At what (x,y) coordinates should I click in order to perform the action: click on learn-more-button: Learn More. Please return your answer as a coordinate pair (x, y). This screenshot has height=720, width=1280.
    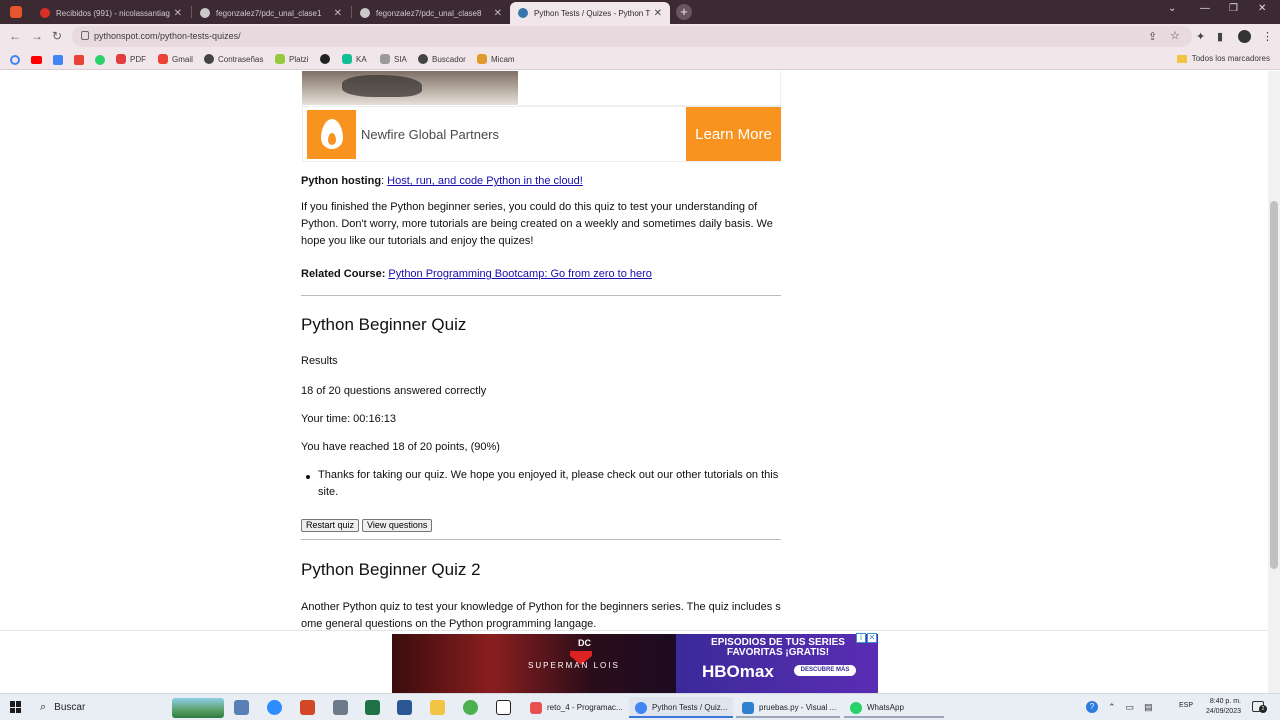
    Looking at the image, I should click on (733, 134).